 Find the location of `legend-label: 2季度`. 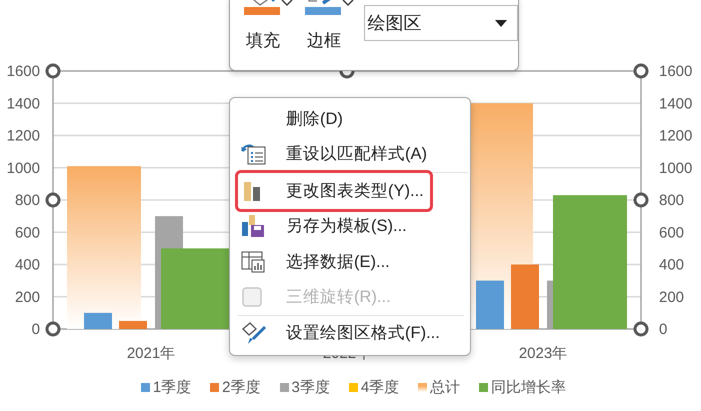

legend-label: 2季度 is located at coordinates (241, 387).